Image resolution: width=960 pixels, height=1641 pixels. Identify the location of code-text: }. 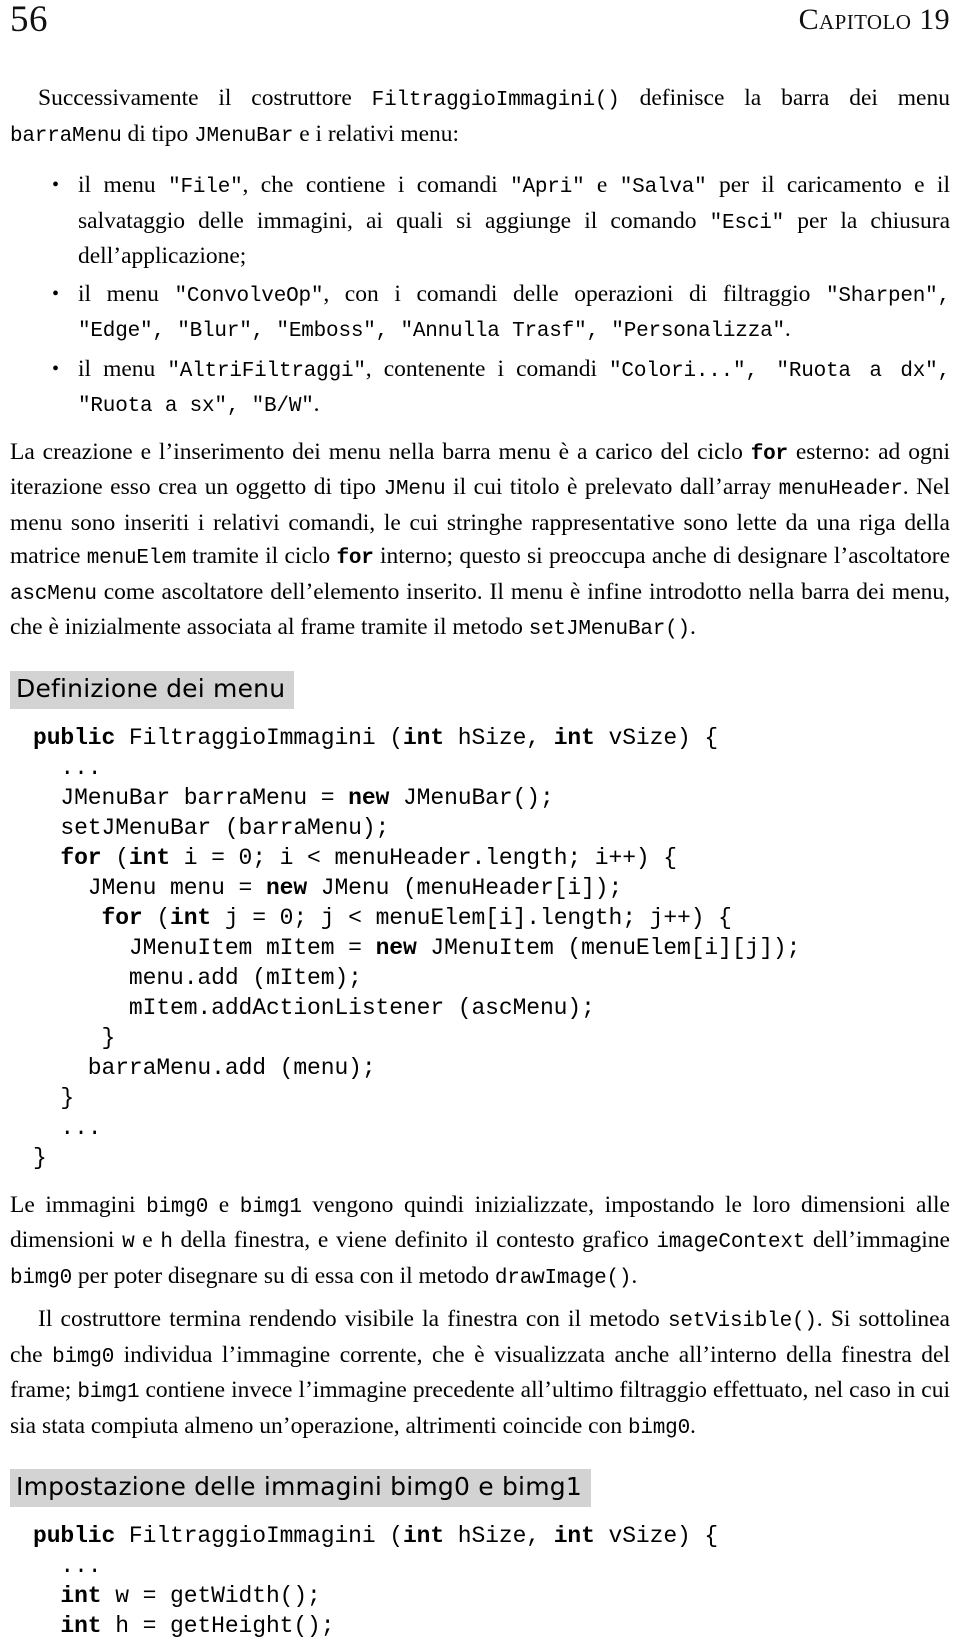
(40, 1157).